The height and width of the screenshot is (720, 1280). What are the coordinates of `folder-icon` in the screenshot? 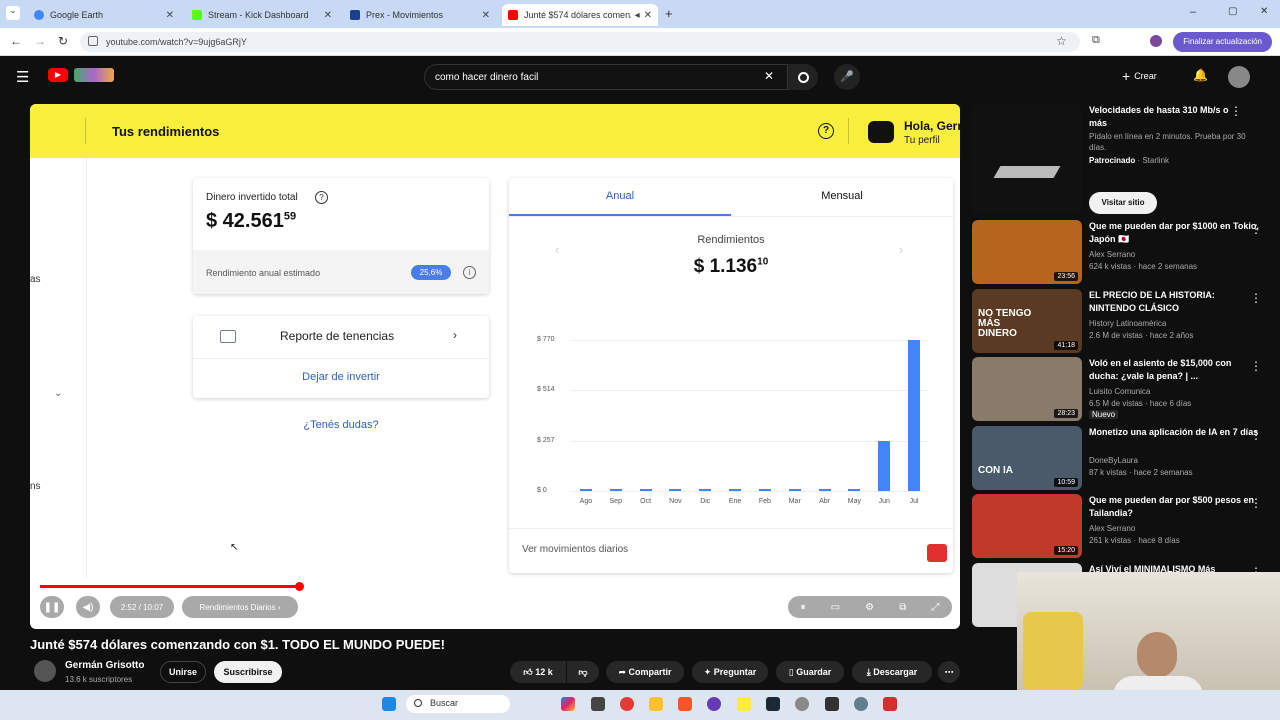 It's located at (656, 704).